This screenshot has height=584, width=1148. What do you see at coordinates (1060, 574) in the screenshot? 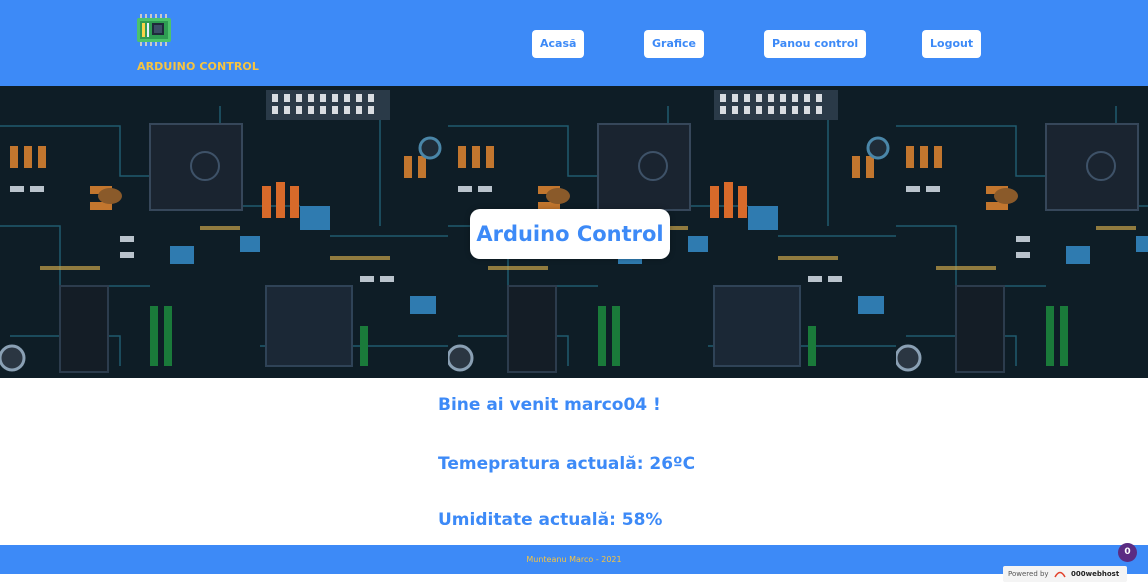
I see `webhost-logo-icon` at bounding box center [1060, 574].